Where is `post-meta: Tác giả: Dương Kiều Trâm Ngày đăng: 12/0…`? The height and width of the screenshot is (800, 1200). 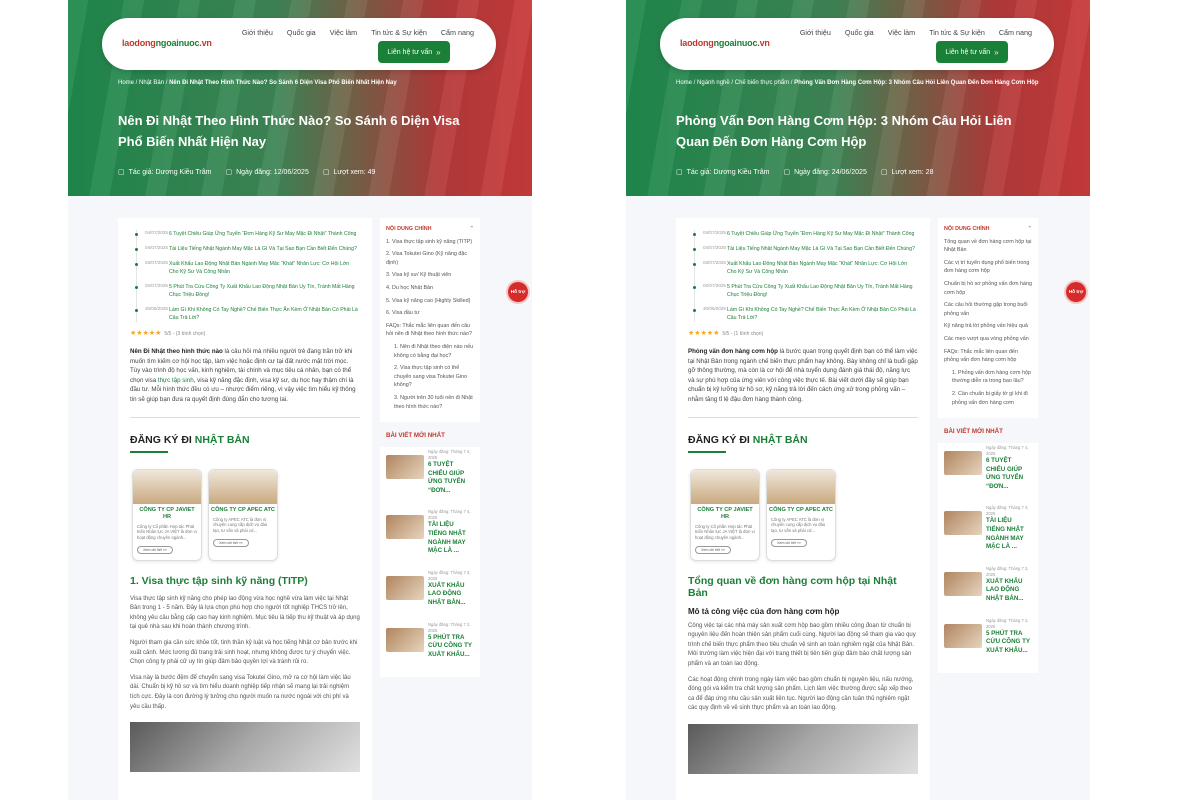 post-meta: Tác giả: Dương Kiều Trâm Ngày đăng: 12/0… is located at coordinates (247, 172).